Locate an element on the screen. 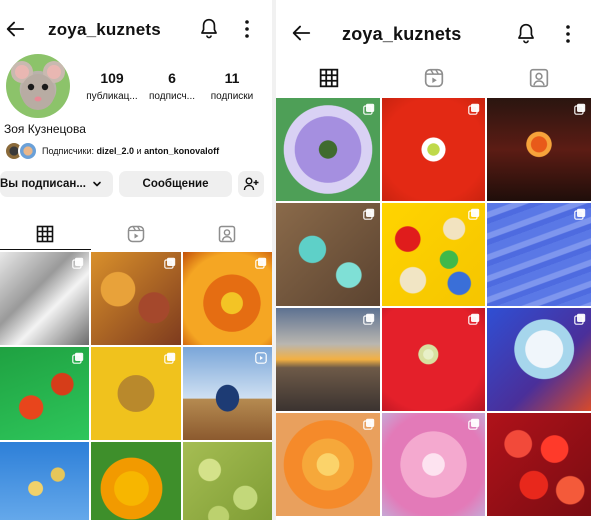  post-tile-yellow-leaf is located at coordinates (136, 393).